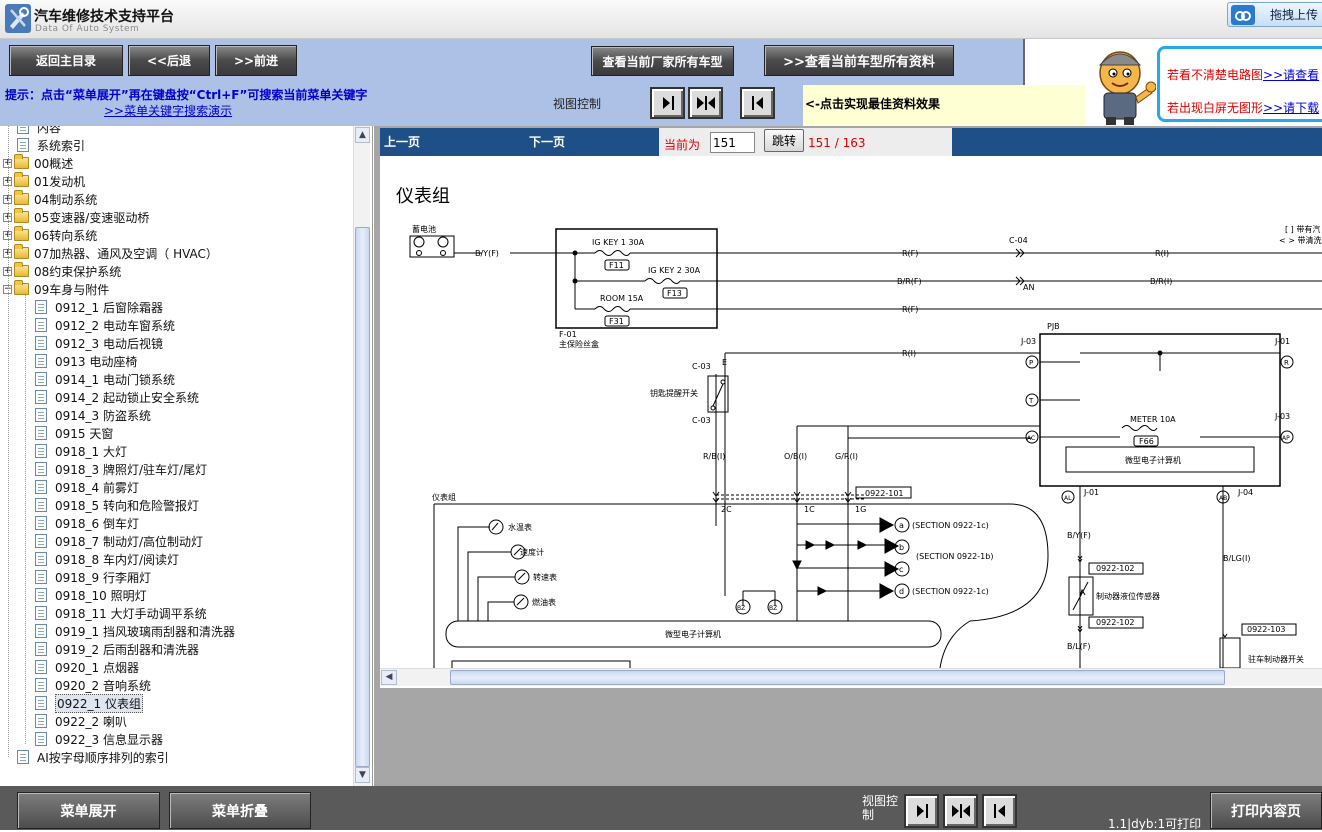 The height and width of the screenshot is (832, 1322). Describe the element at coordinates (402, 141) in the screenshot. I see `prev-page-link: 上一页` at that location.